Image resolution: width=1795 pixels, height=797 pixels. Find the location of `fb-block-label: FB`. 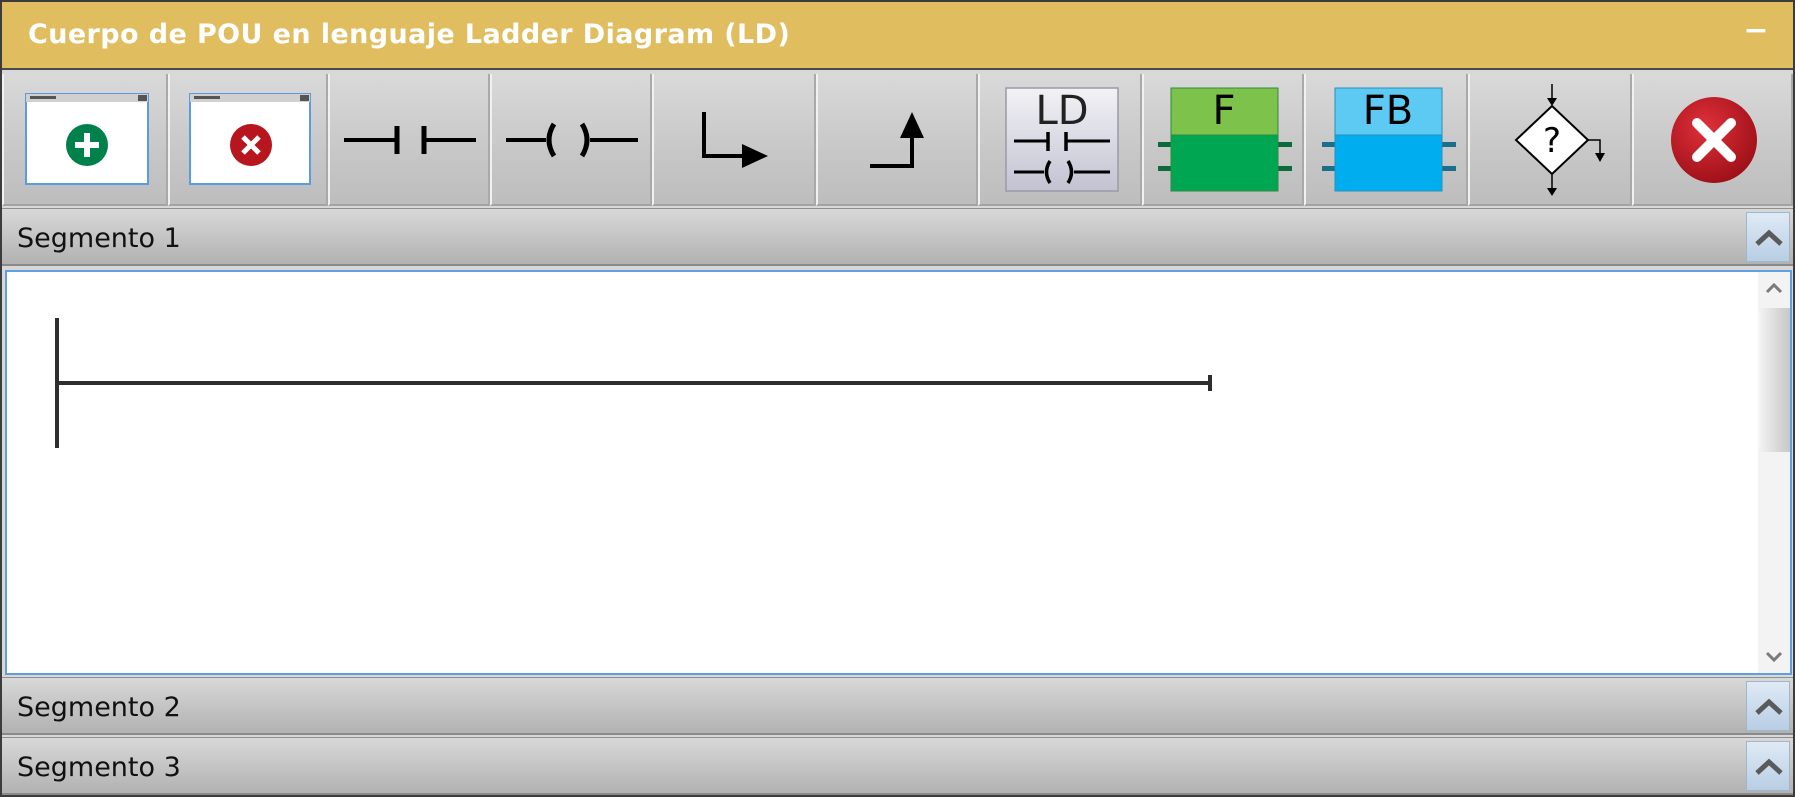

fb-block-label: FB is located at coordinates (1388, 111).